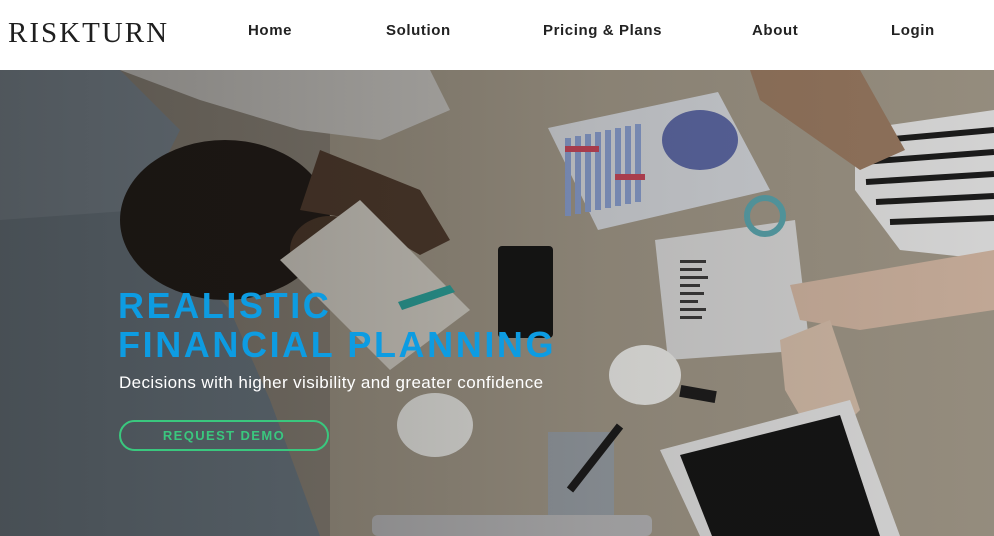 The image size is (994, 536). I want to click on hero-headline: REALISTIC FINANCIAL PLANNING, so click(337, 325).